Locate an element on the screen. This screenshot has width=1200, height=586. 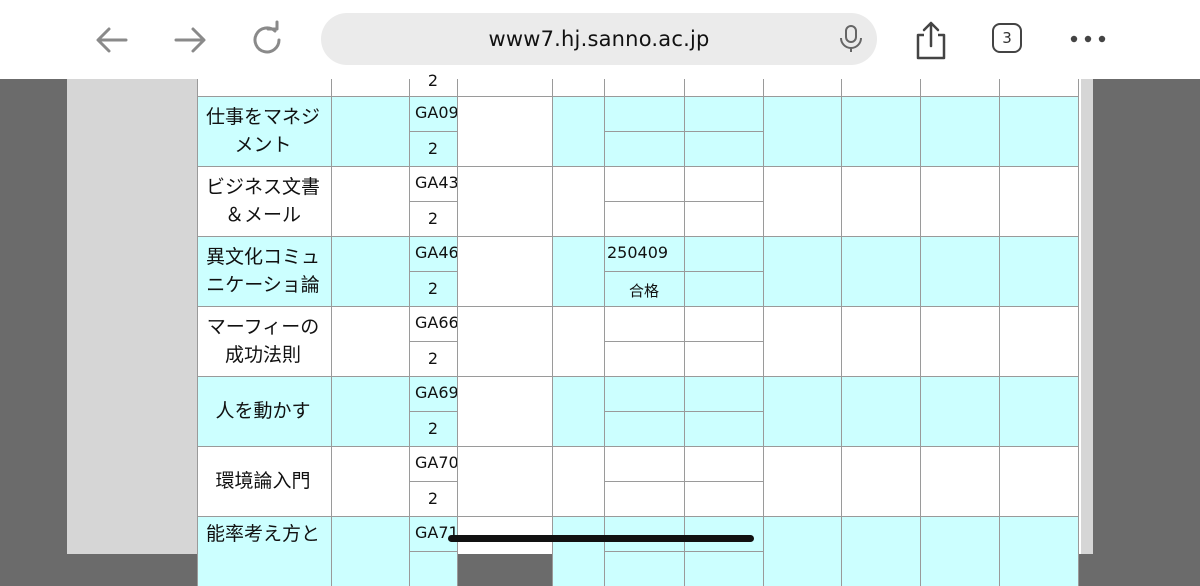
course-name-line1: ビジネス文書 is located at coordinates (262, 187).